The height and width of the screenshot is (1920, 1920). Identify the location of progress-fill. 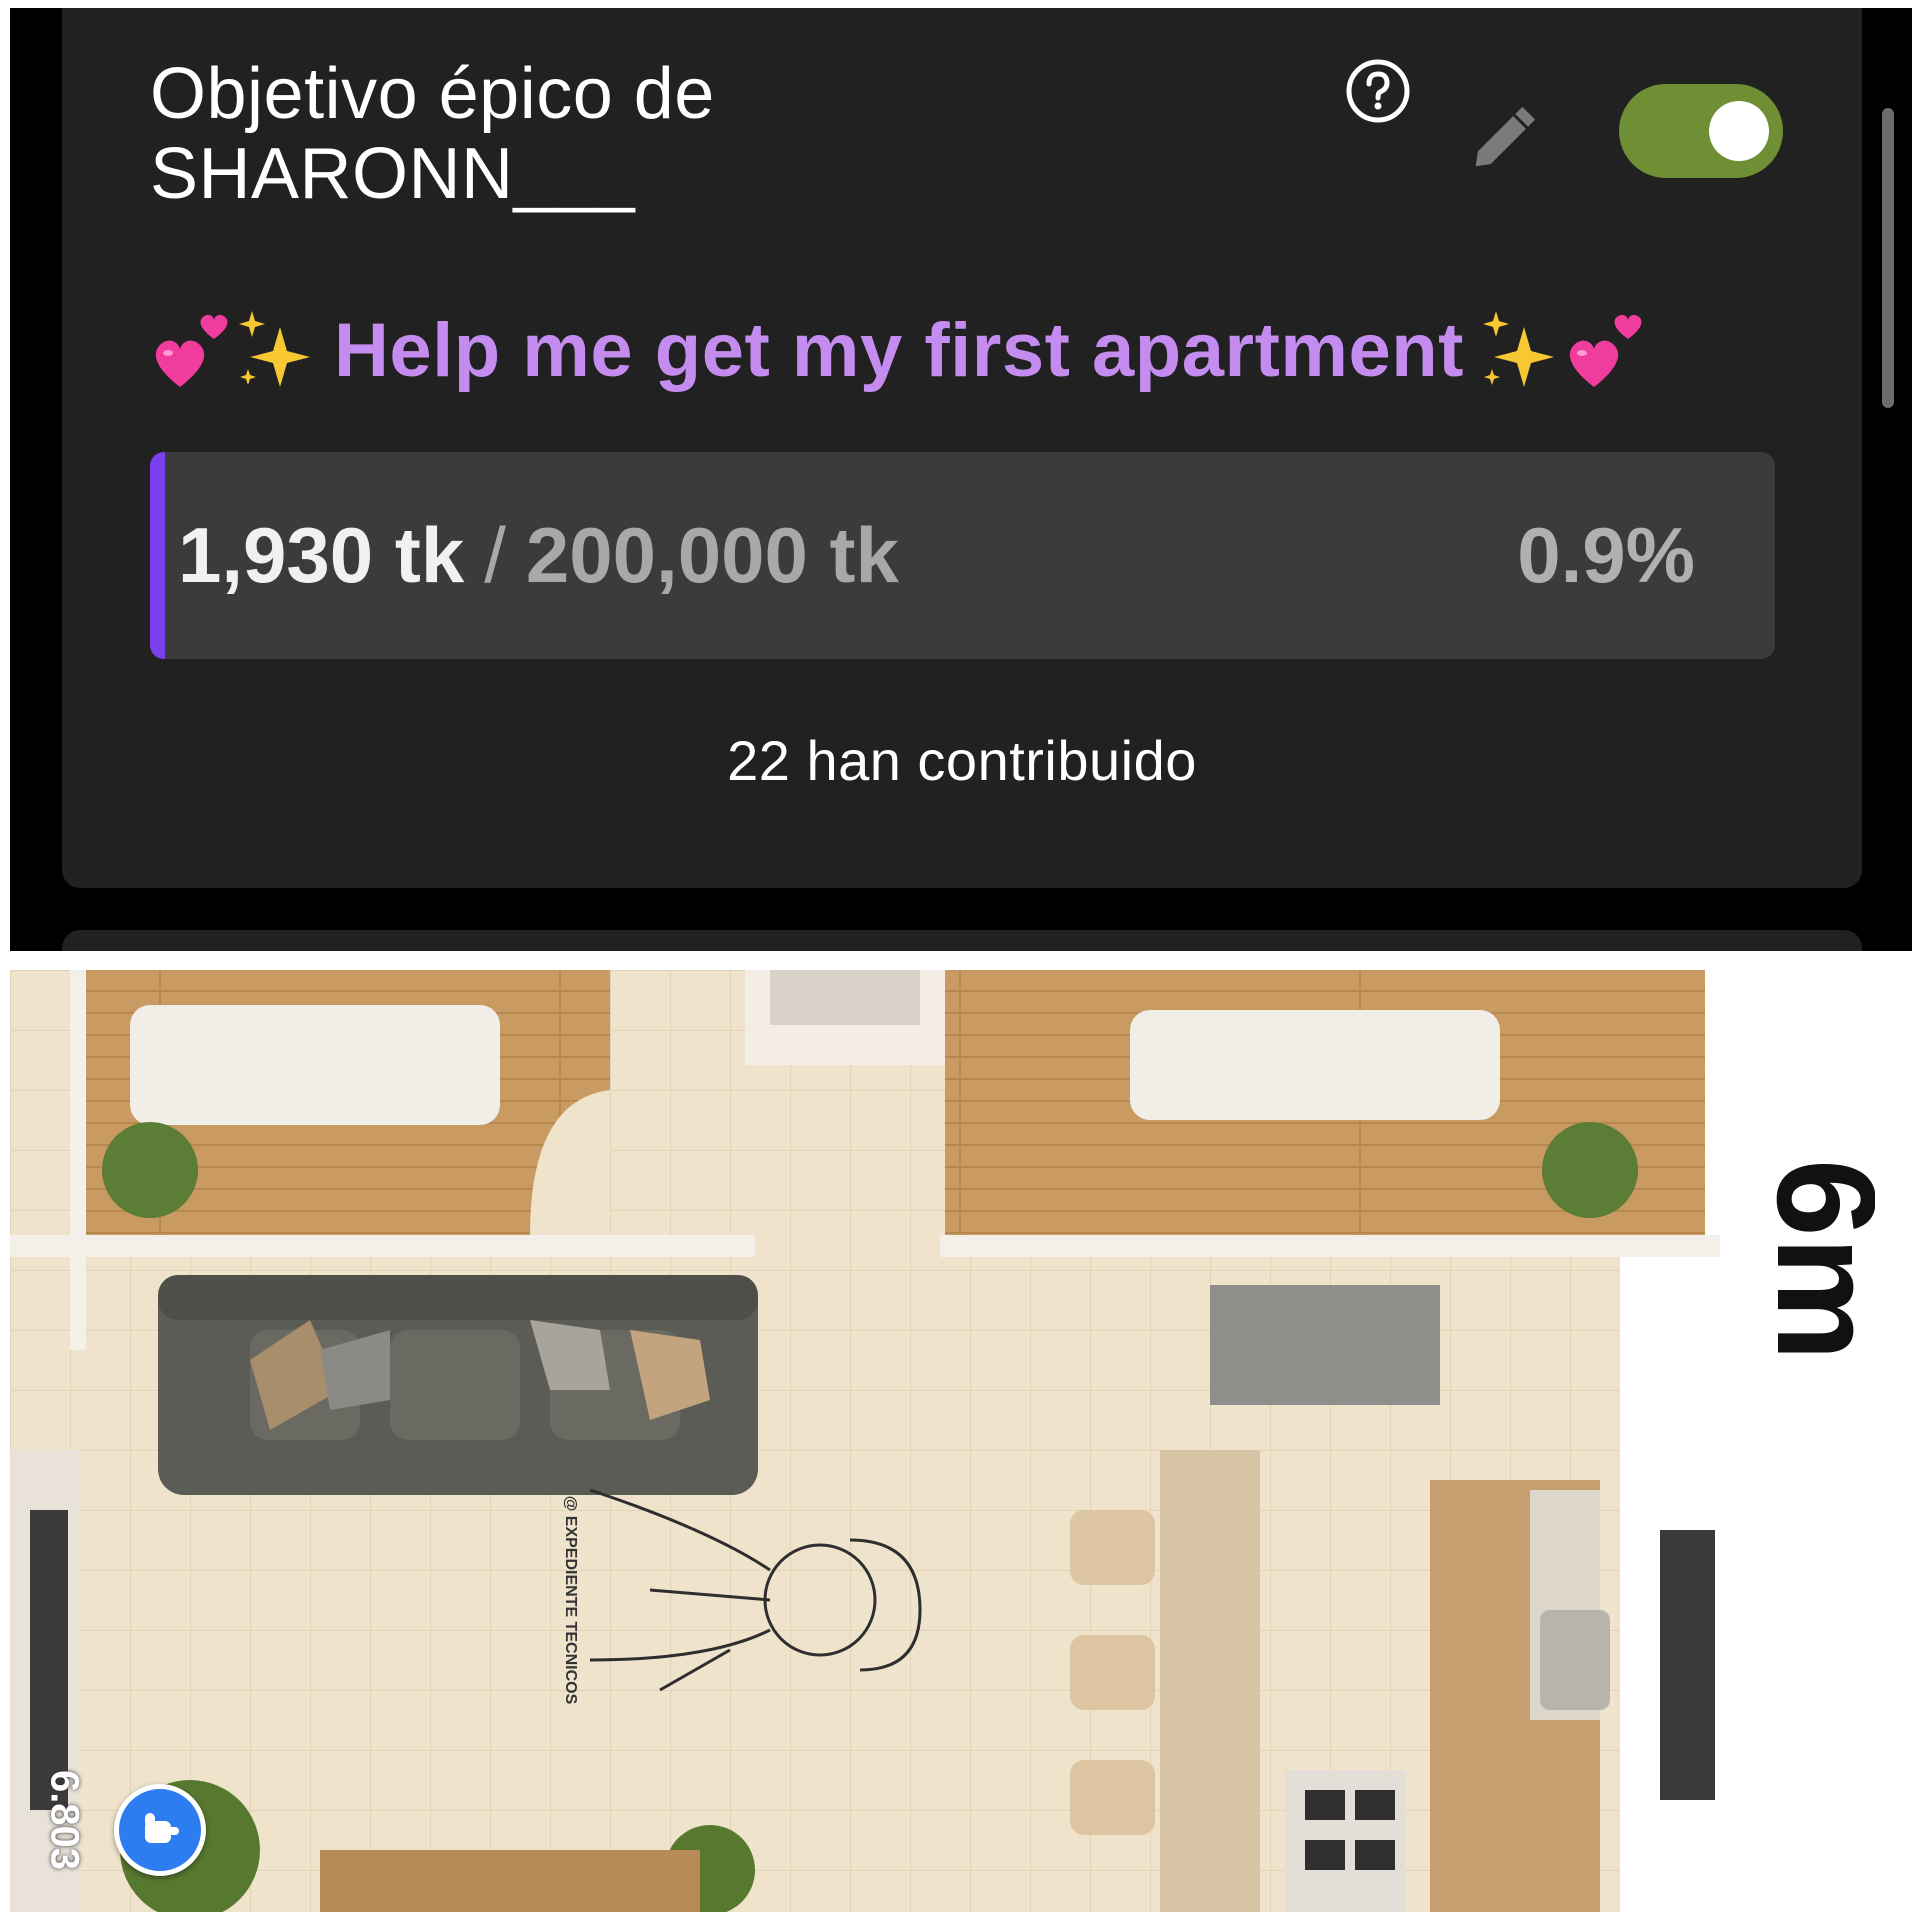
(157, 555).